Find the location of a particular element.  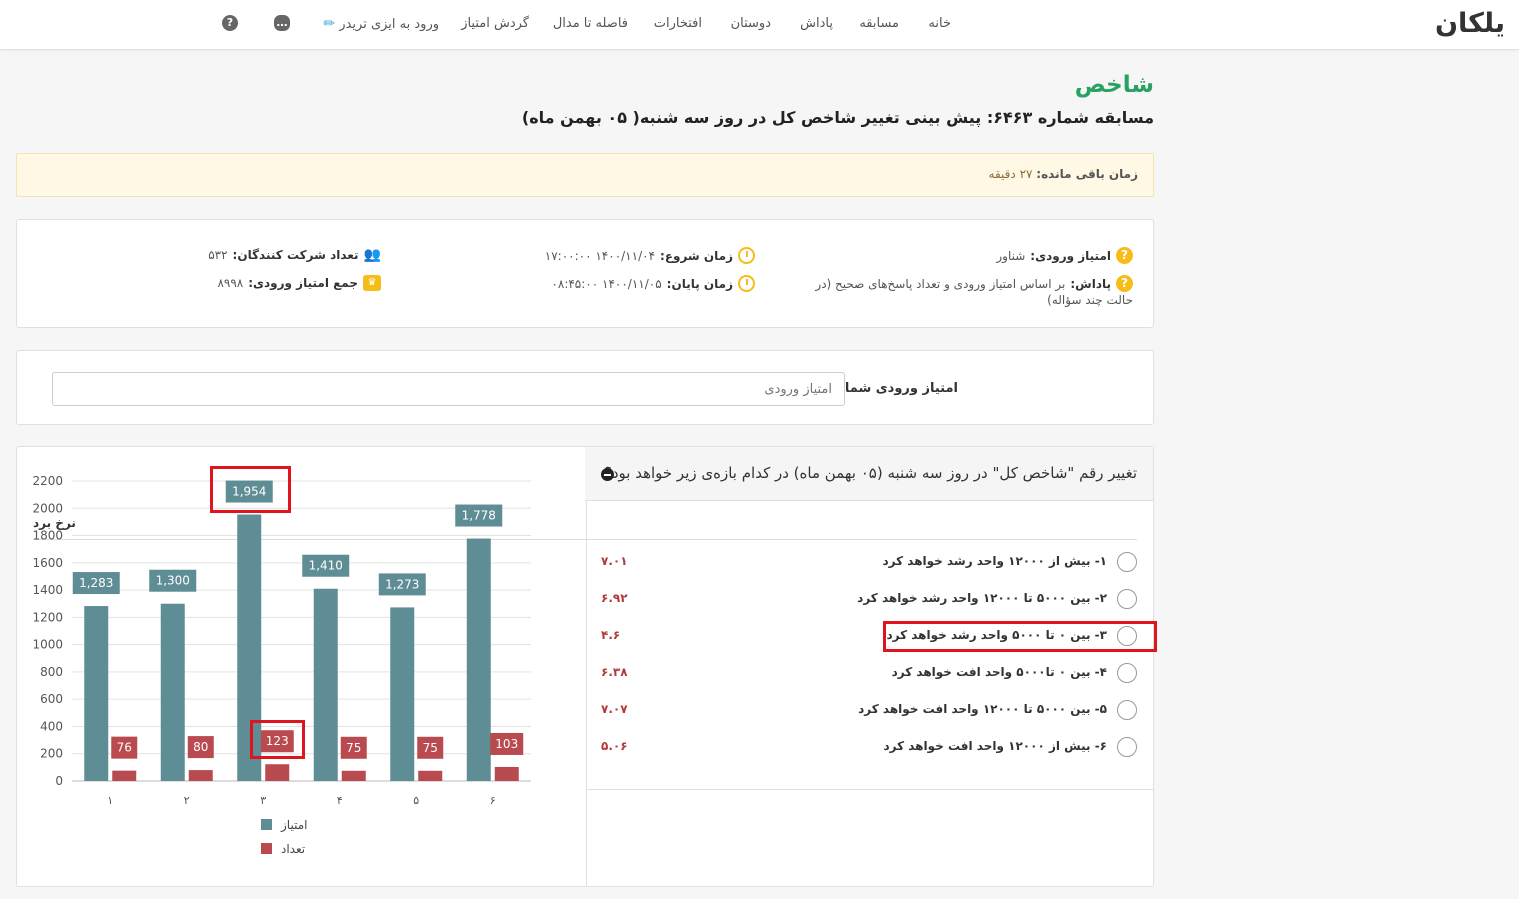

nav-friends: دوستان is located at coordinates (751, 23).